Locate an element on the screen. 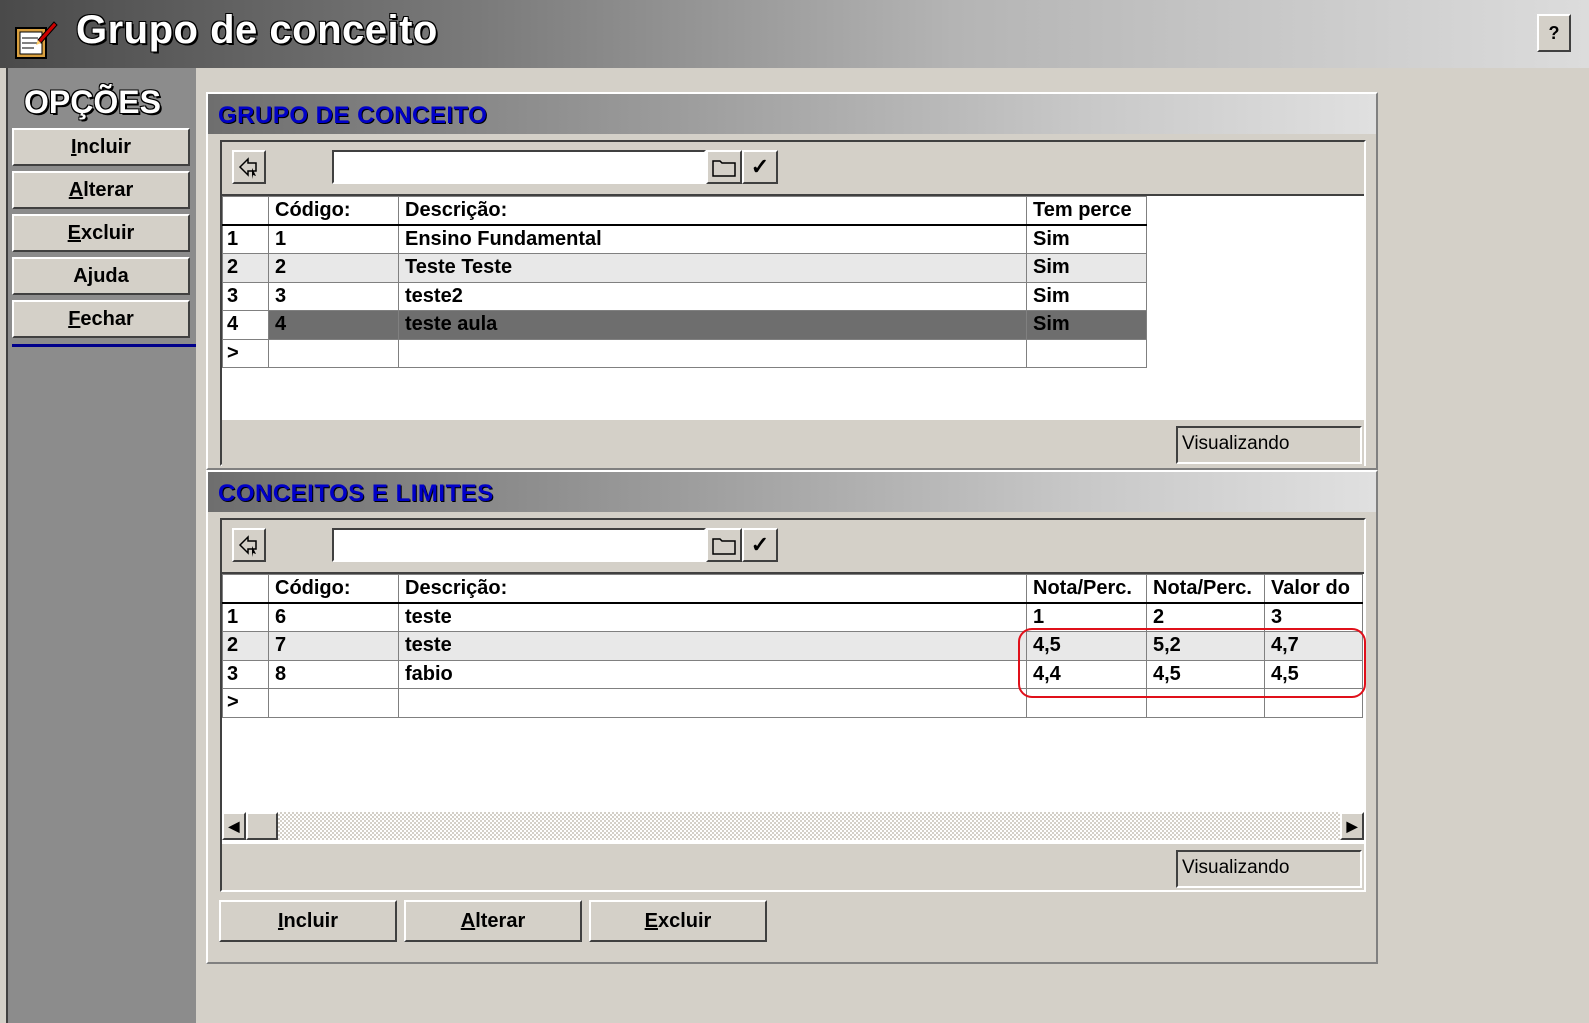 The image size is (1589, 1023). cell-codigo: 4 is located at coordinates (333, 325).